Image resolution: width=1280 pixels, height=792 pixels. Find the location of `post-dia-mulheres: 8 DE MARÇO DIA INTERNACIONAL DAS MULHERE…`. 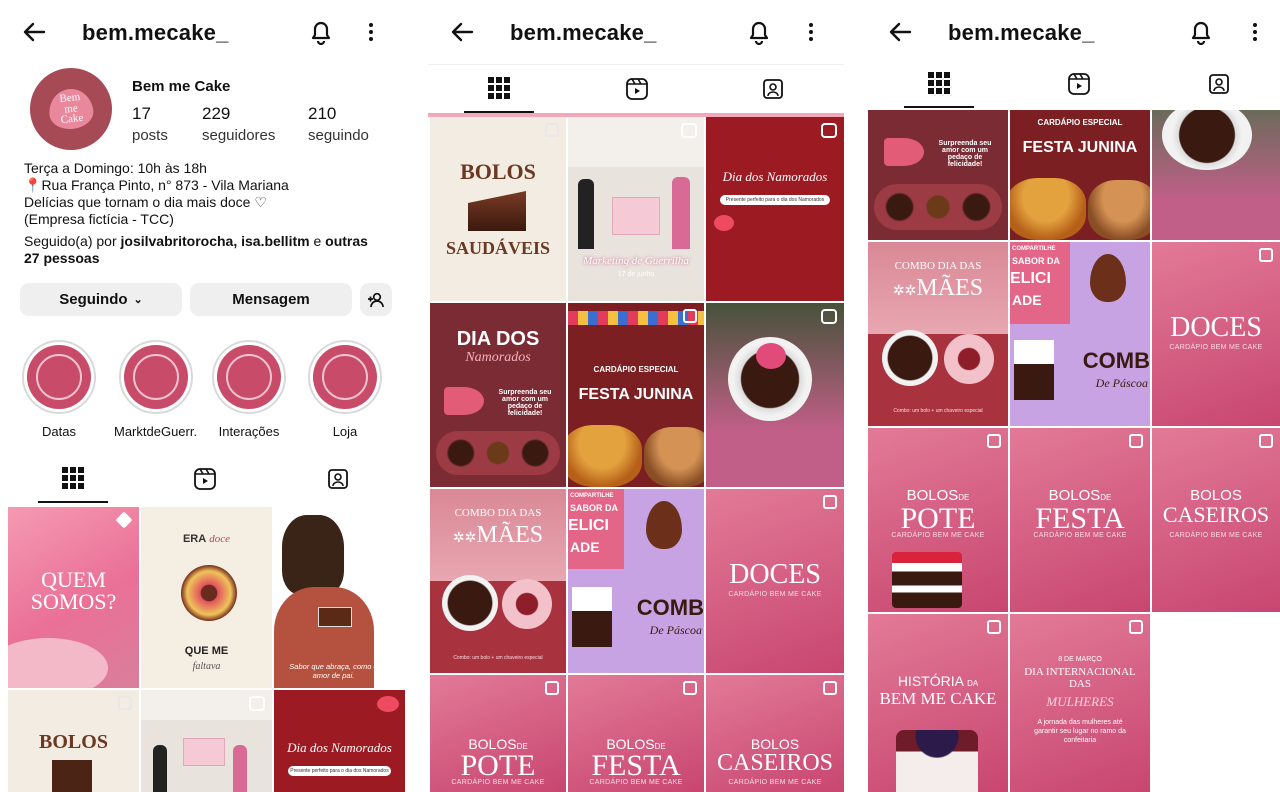

post-dia-mulheres: 8 DE MARÇO DIA INTERNACIONAL DAS MULHERE… is located at coordinates (1080, 703).